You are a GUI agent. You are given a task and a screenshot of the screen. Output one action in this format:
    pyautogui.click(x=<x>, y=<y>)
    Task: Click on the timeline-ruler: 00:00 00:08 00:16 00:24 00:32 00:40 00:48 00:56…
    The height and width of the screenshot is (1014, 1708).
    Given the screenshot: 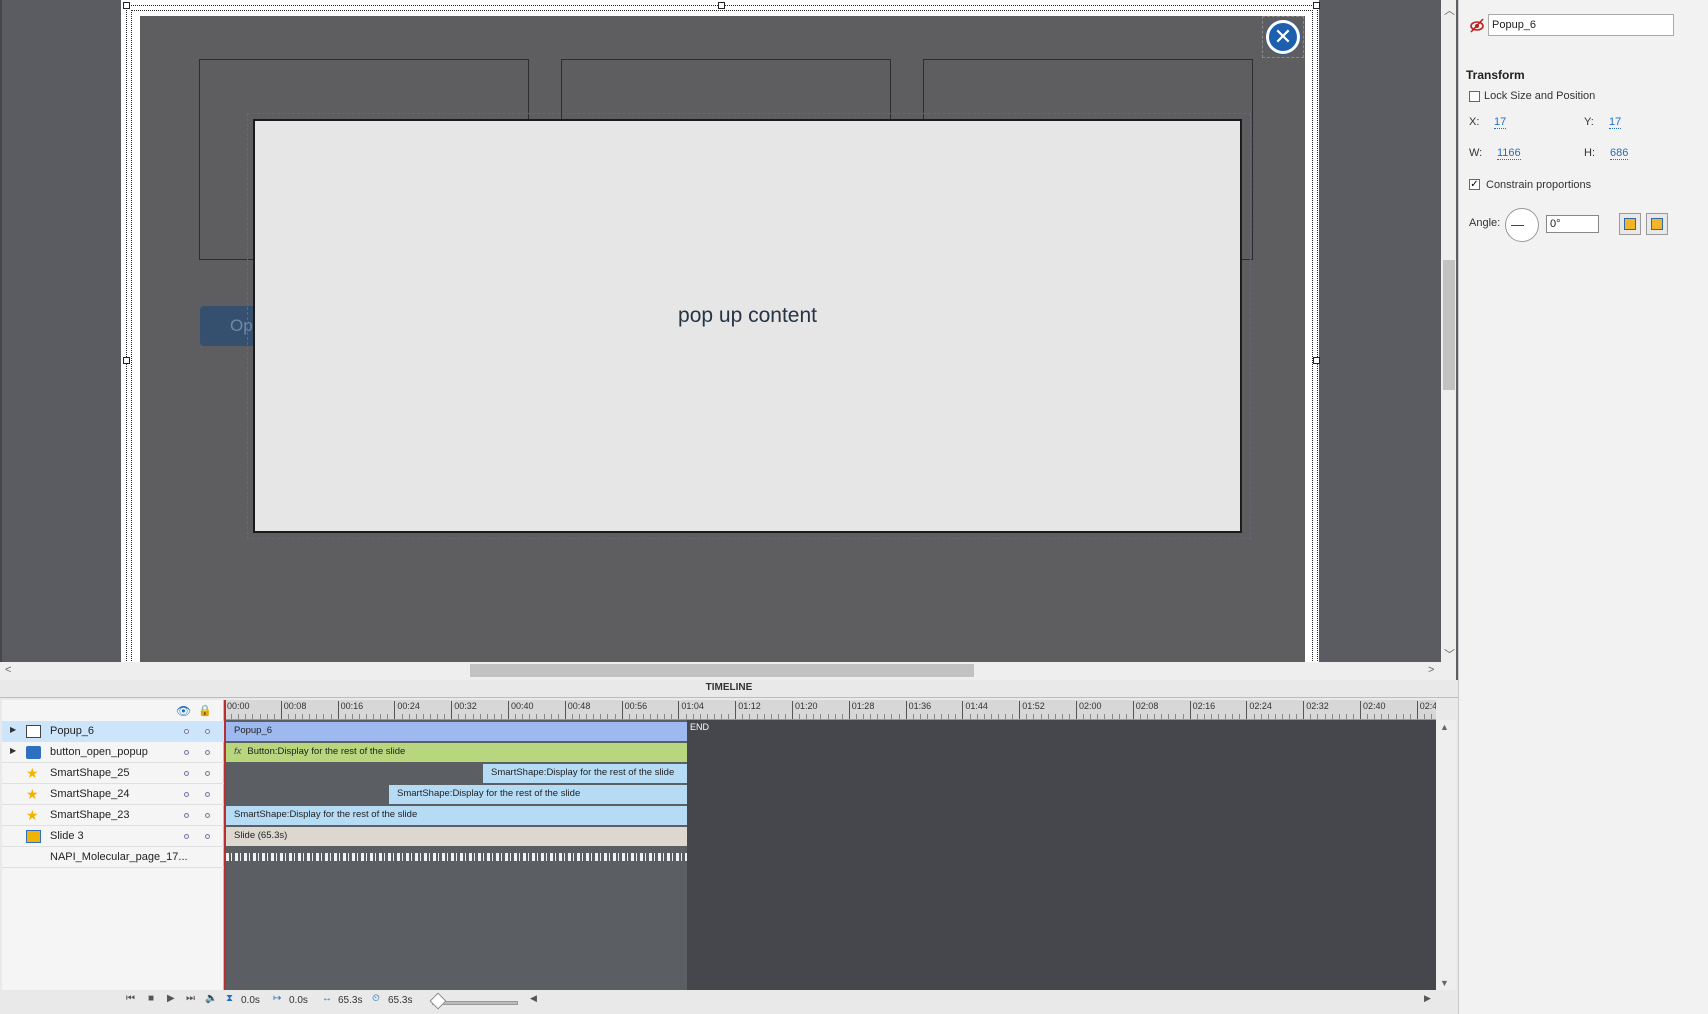 What is the action you would take?
    pyautogui.click(x=830, y=710)
    